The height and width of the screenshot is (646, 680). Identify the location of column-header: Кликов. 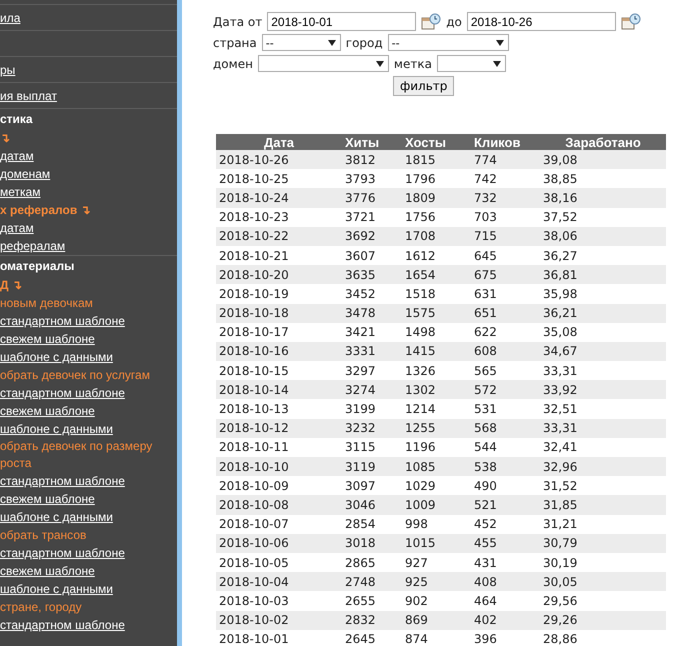
(497, 142).